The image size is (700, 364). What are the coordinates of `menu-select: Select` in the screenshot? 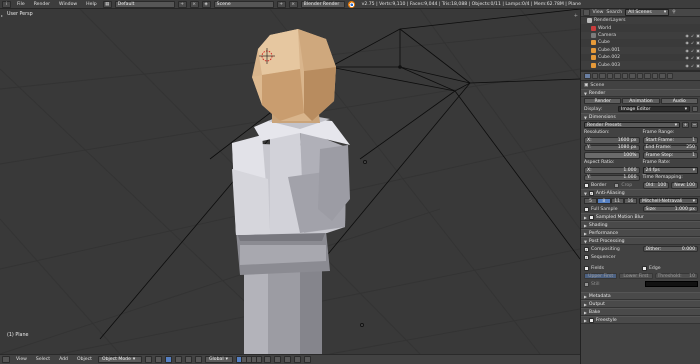 It's located at (43, 359).